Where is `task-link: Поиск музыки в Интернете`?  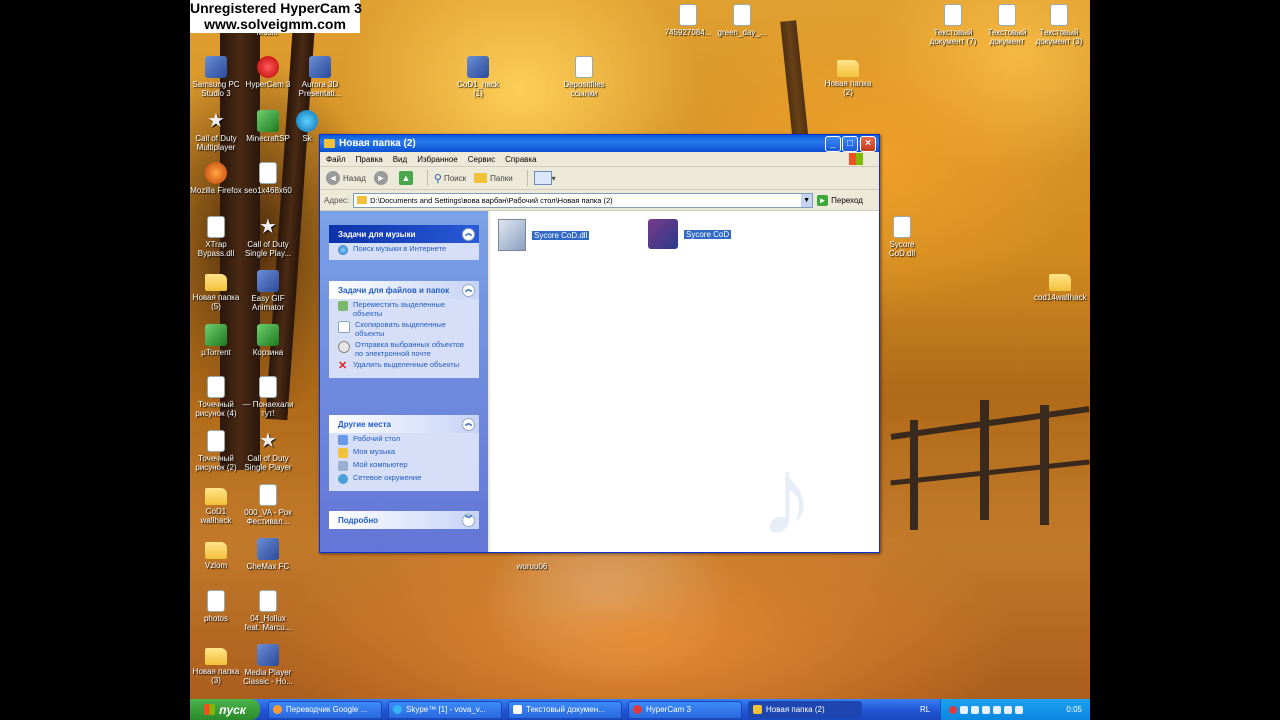
task-link: Поиск музыки в Интернете is located at coordinates (404, 249).